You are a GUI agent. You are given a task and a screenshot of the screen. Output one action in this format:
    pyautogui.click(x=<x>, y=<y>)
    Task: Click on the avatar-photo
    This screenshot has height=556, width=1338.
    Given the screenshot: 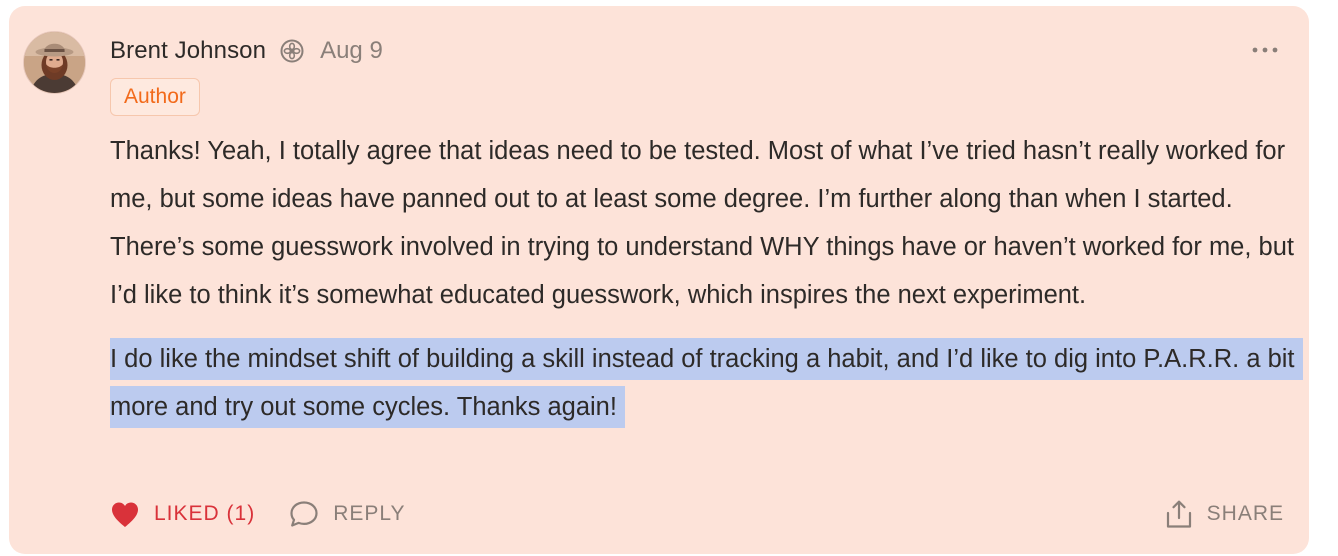 What is the action you would take?
    pyautogui.click(x=54, y=62)
    